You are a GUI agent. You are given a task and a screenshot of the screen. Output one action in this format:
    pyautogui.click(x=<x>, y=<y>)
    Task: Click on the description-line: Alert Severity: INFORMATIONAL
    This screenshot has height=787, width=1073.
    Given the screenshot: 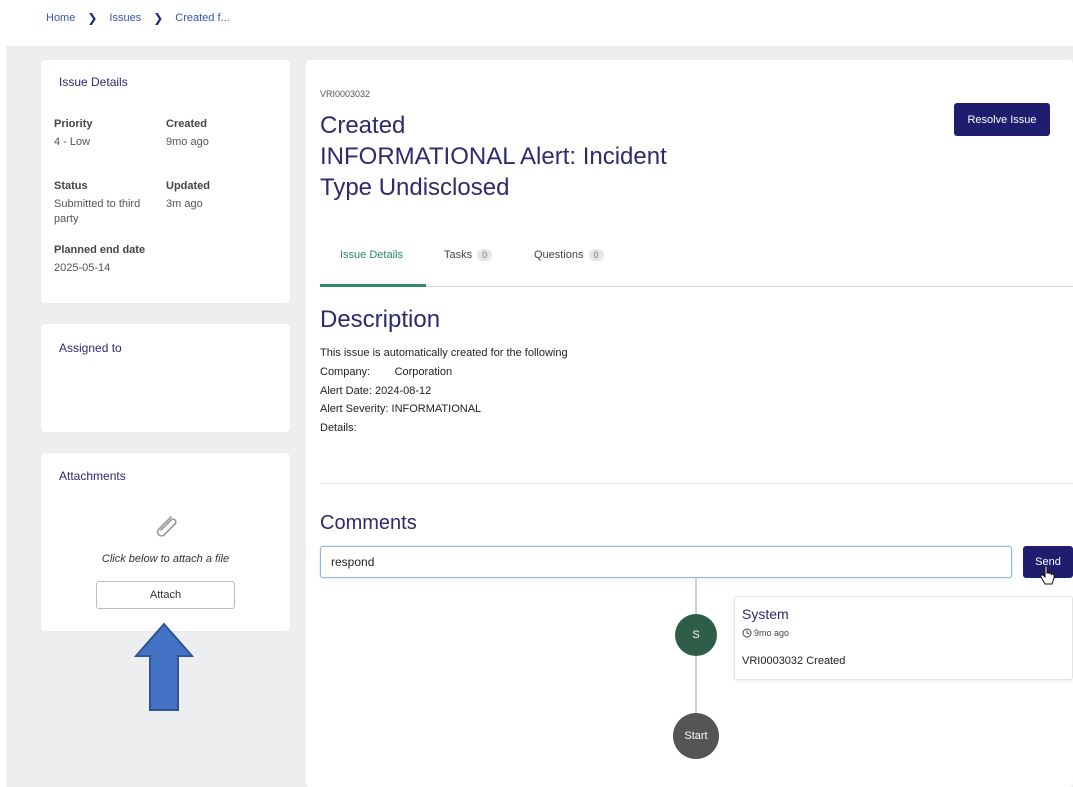 What is the action you would take?
    pyautogui.click(x=401, y=409)
    